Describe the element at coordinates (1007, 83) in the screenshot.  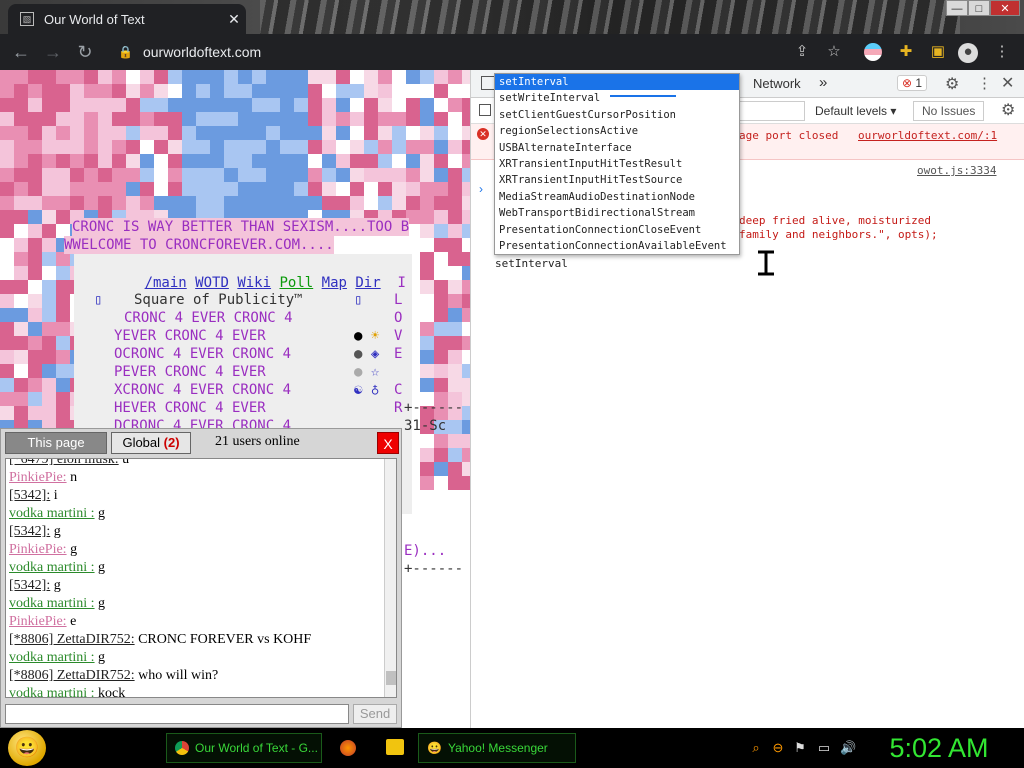
I see `devtools-close-icon: ✕` at that location.